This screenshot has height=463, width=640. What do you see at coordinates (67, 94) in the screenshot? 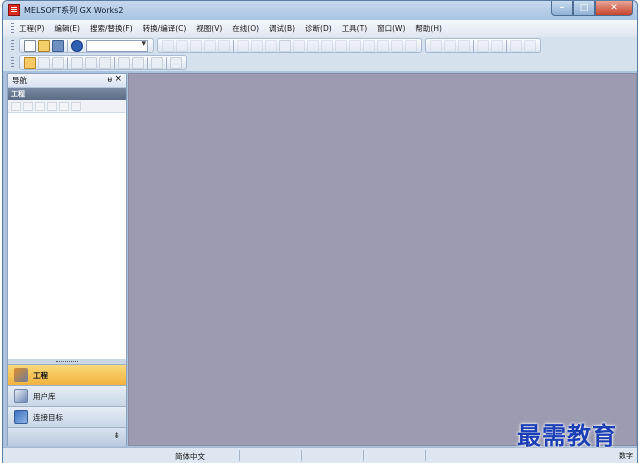
I see `navigation-section-title: 工程` at bounding box center [67, 94].